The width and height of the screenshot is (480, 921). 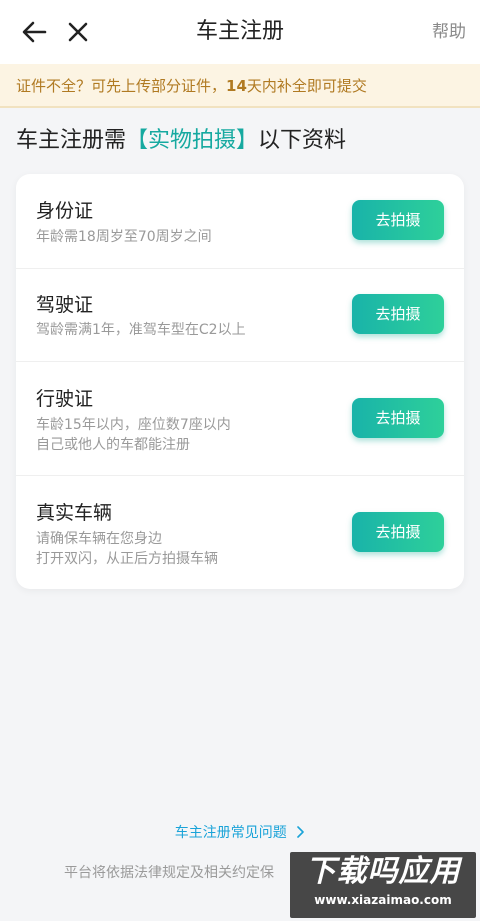 What do you see at coordinates (113, 445) in the screenshot?
I see `item-desc-line-2: 自己或他人的车都能注册` at bounding box center [113, 445].